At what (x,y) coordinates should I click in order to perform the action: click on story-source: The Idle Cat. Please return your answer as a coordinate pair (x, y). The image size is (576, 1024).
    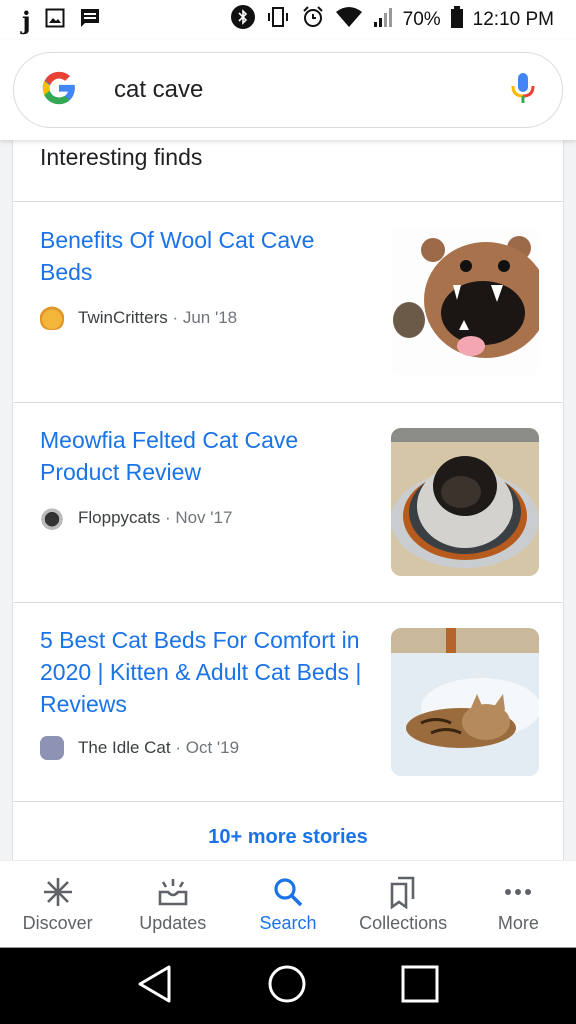
    Looking at the image, I should click on (124, 747).